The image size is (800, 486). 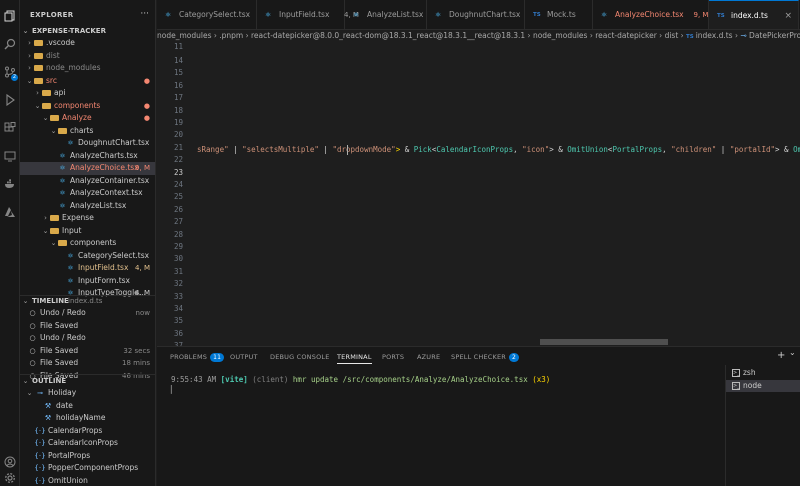 I want to click on breadcrumb-item: index.d.ts, so click(x=714, y=35).